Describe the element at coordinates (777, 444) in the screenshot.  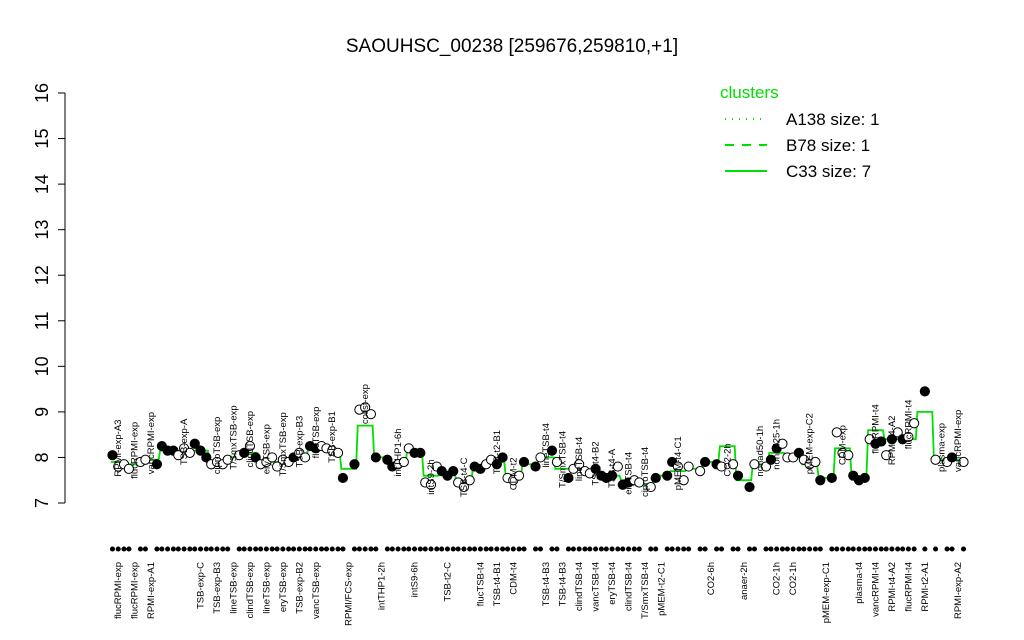
I see `top-label: nonad25-1h` at that location.